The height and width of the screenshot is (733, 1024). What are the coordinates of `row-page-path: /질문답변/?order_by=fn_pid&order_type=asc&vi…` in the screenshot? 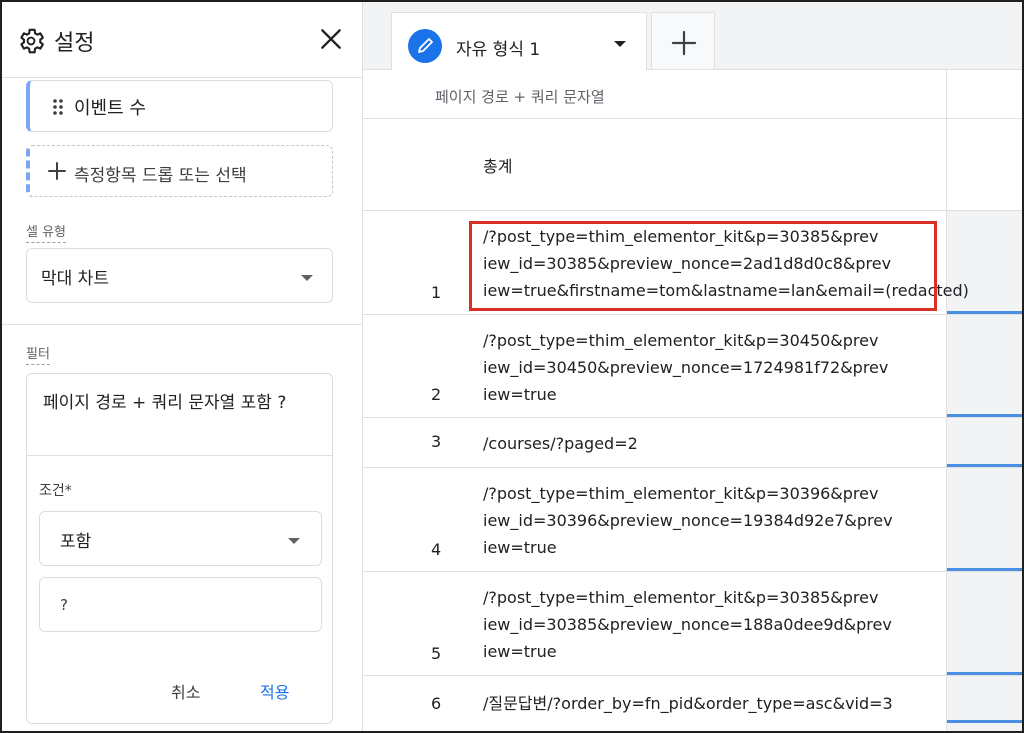 It's located at (688, 703).